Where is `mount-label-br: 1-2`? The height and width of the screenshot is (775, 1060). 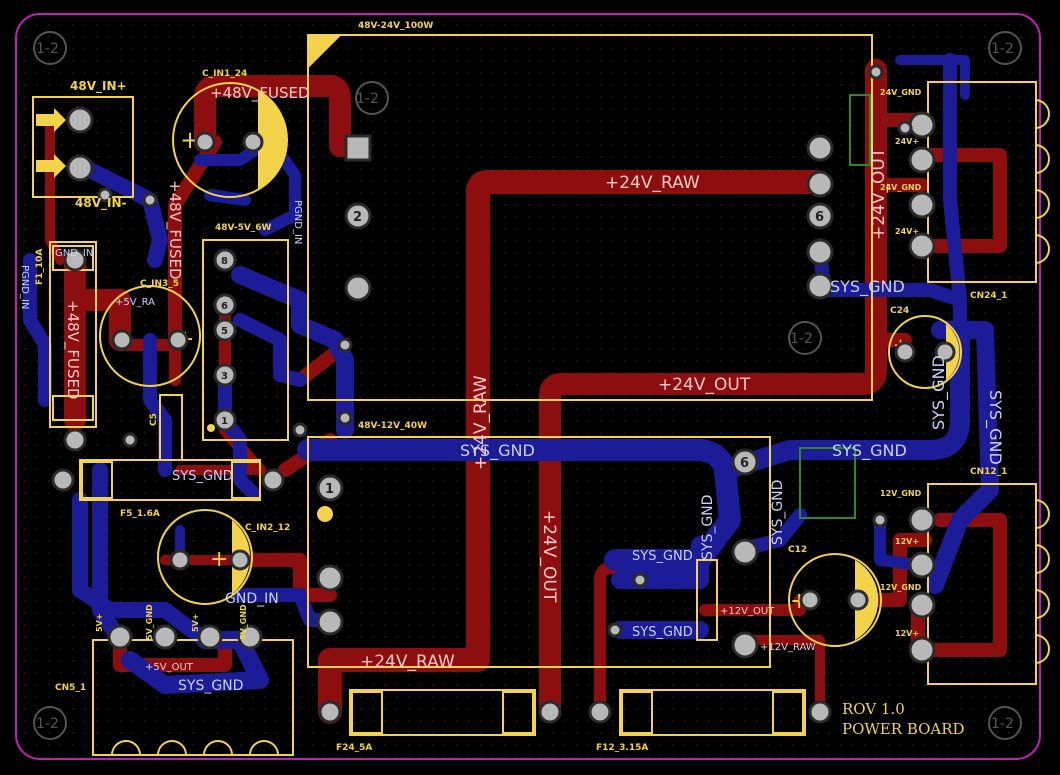 mount-label-br: 1-2 is located at coordinates (1002, 724).